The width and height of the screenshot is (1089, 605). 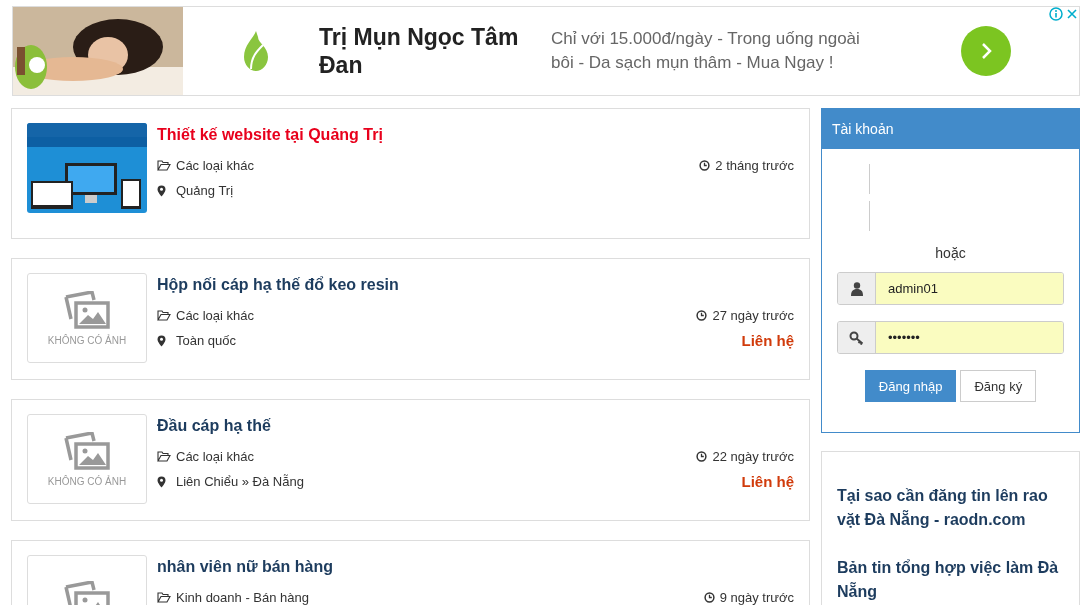 What do you see at coordinates (475, 285) in the screenshot?
I see `listing-title: Hộp nối cáp hạ thế đổ keo resin` at bounding box center [475, 285].